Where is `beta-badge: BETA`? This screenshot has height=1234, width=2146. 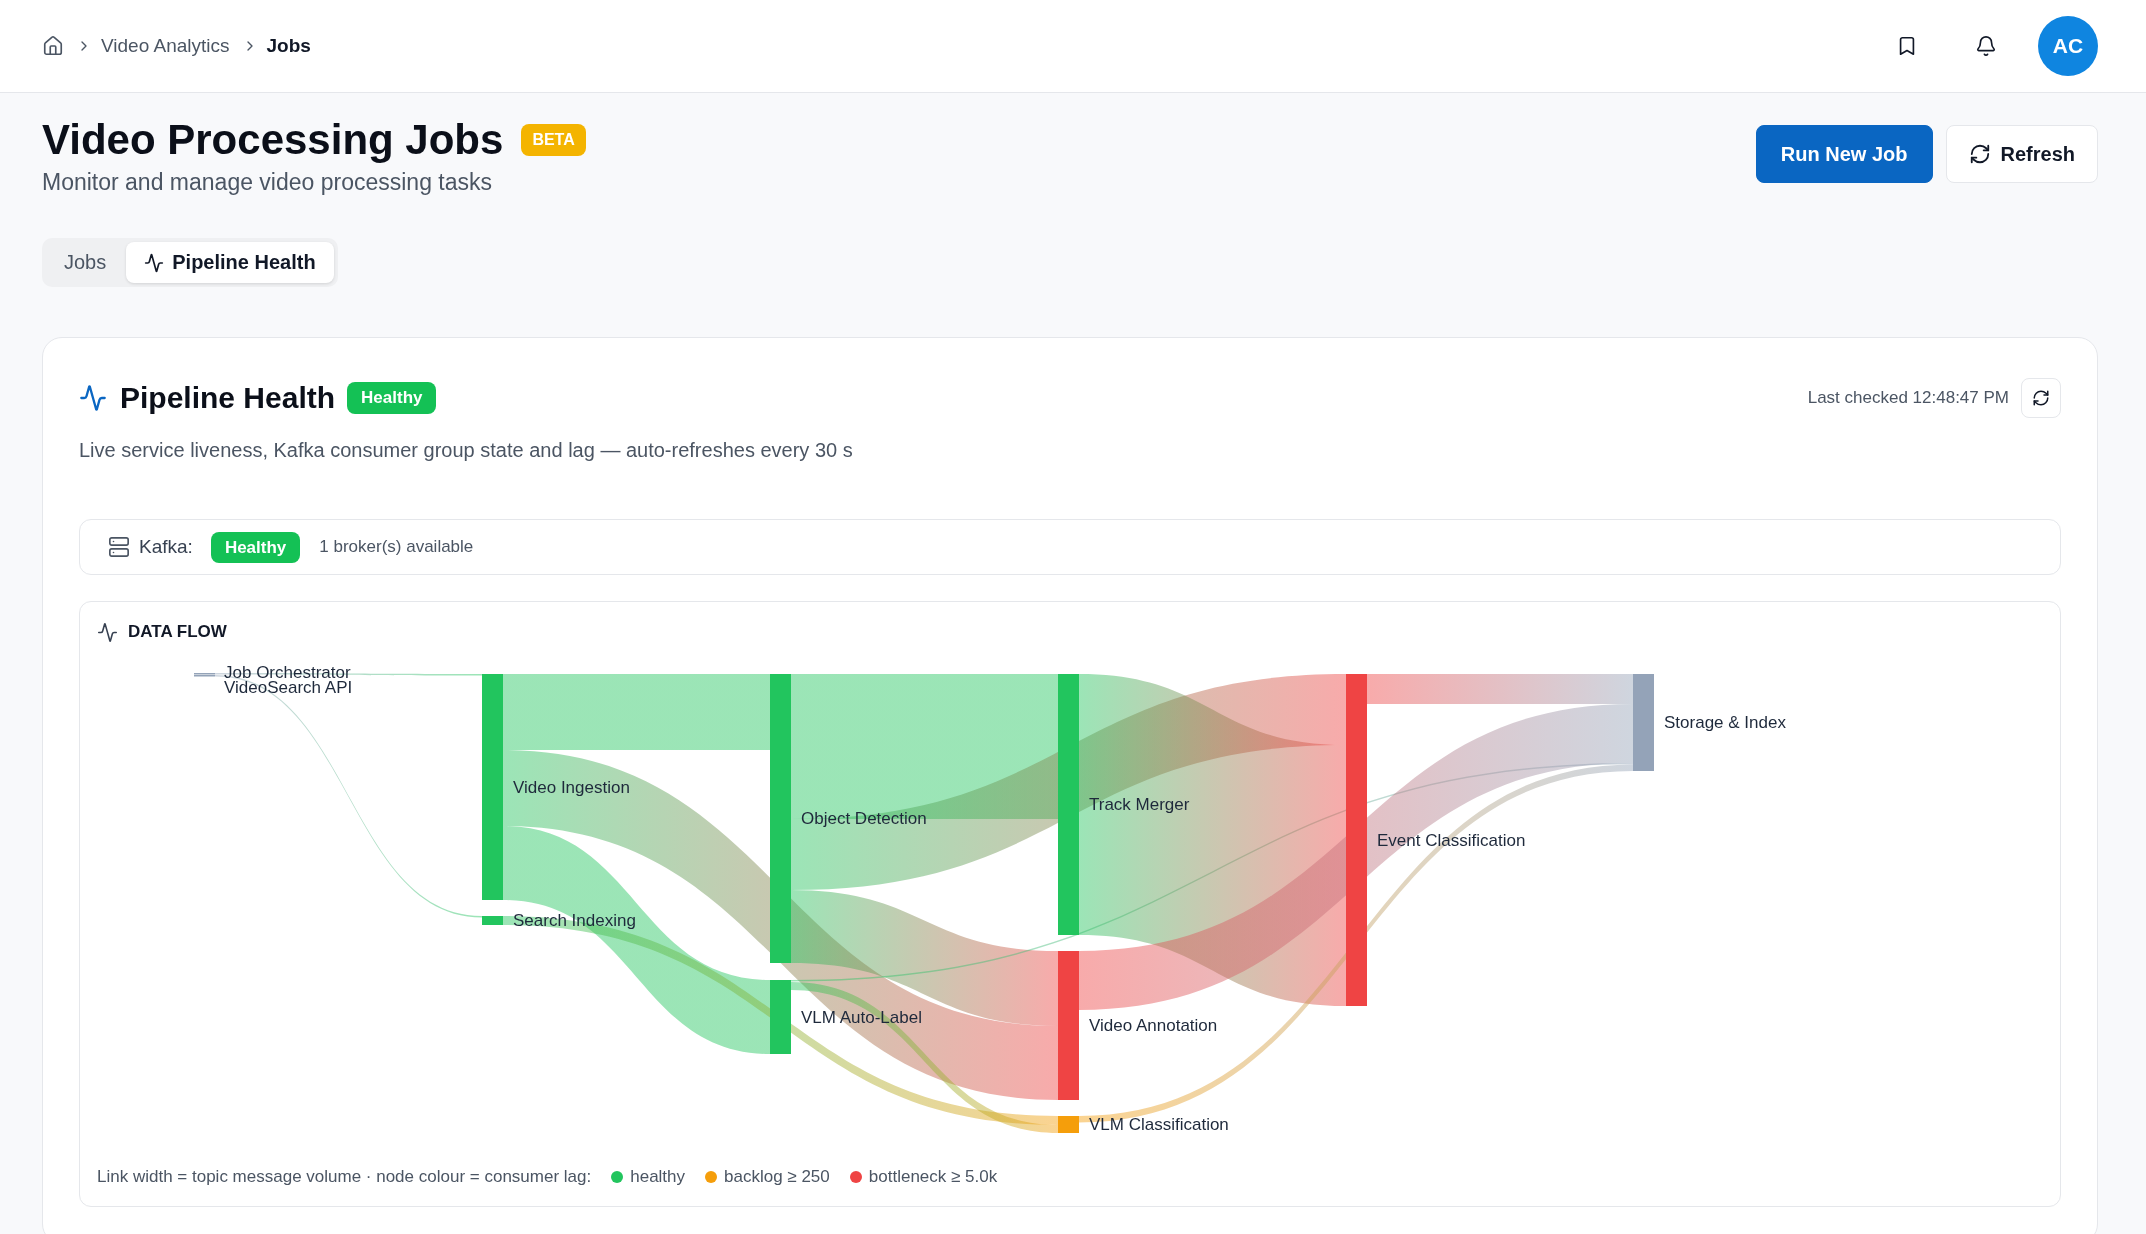 beta-badge: BETA is located at coordinates (553, 140).